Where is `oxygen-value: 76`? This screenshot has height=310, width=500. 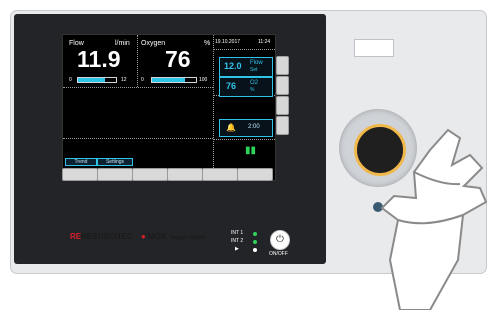 oxygen-value: 76 is located at coordinates (178, 59).